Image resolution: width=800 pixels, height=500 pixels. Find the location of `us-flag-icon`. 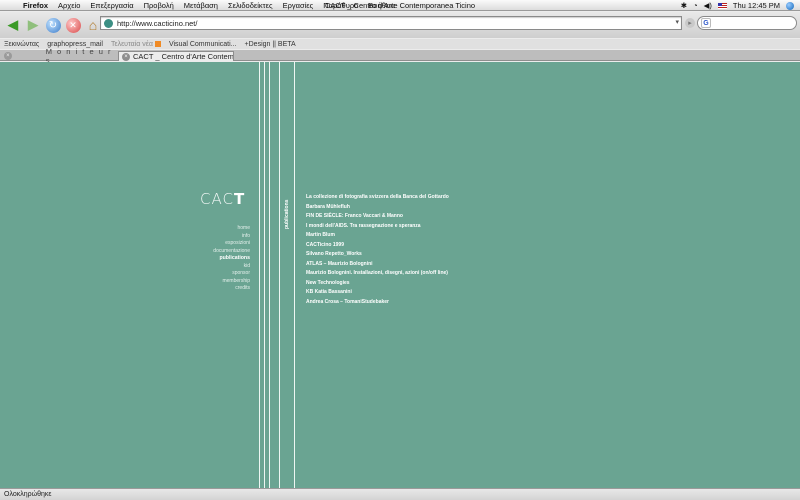

us-flag-icon is located at coordinates (722, 5).